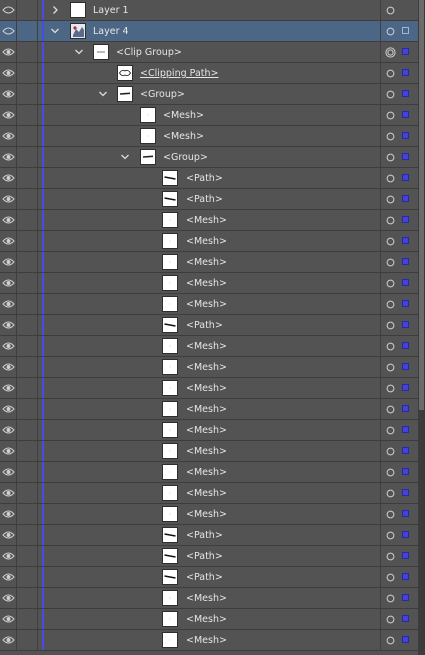 The width and height of the screenshot is (425, 655). Describe the element at coordinates (421, 205) in the screenshot. I see `scrollbar-thumb` at that location.